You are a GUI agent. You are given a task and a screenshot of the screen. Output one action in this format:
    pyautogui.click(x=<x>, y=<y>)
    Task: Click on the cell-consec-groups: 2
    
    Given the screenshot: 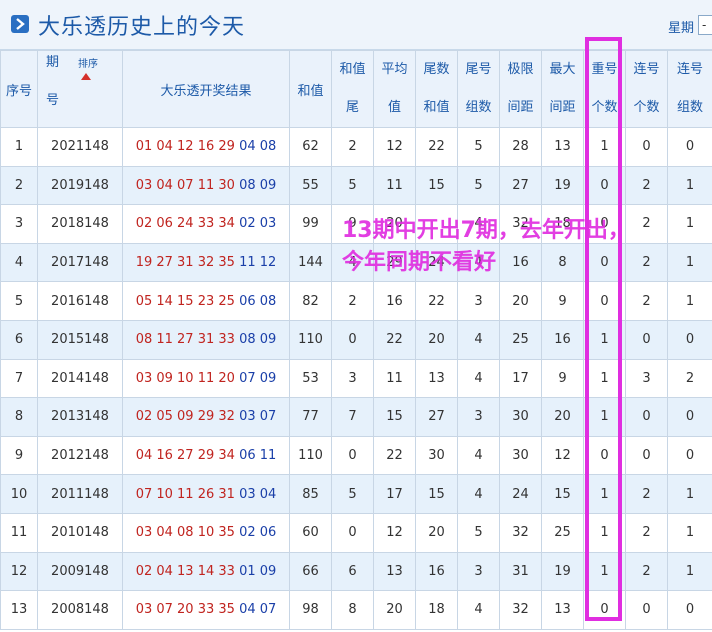 What is the action you would take?
    pyautogui.click(x=689, y=378)
    